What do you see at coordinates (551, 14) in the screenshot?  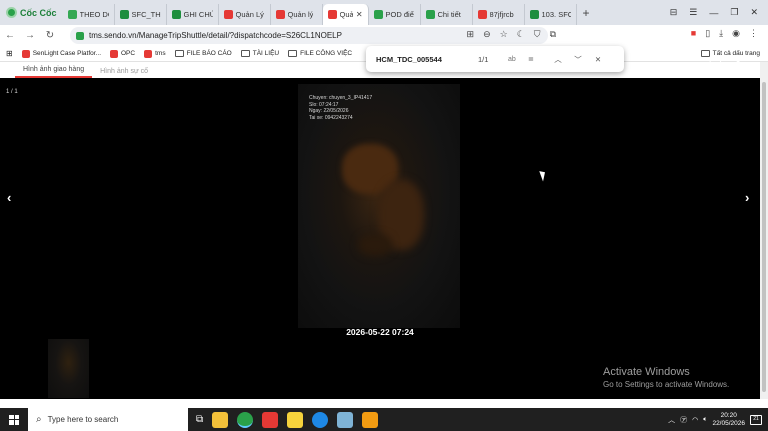 I see `browser-tab: 103. SFC` at bounding box center [551, 14].